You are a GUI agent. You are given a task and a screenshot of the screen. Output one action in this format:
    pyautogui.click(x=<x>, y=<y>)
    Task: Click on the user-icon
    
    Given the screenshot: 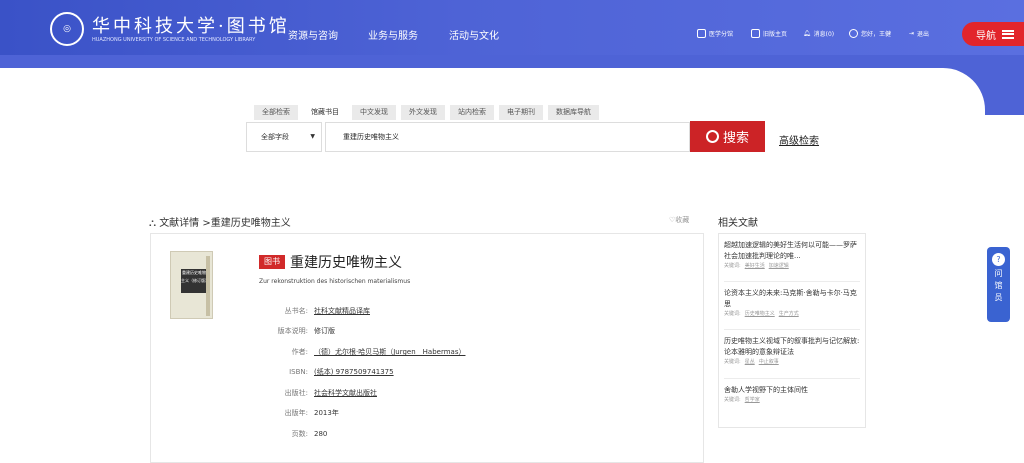 What is the action you would take?
    pyautogui.click(x=853, y=33)
    